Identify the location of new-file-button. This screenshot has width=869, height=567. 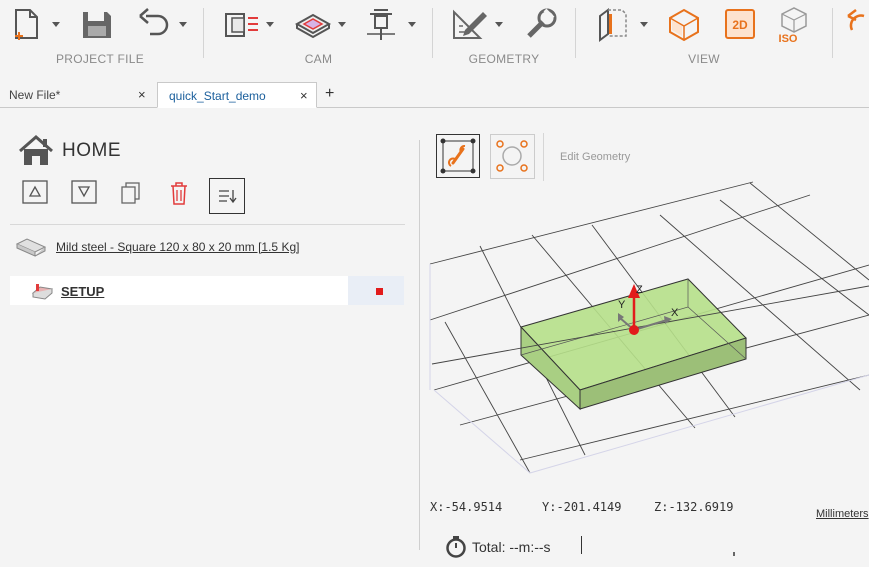
(35, 24).